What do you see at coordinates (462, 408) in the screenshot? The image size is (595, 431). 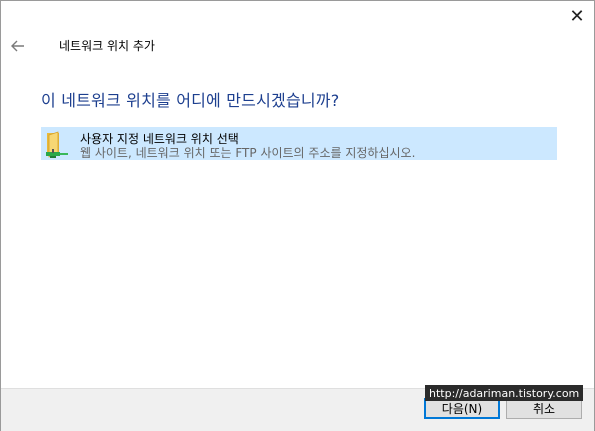 I see `next-button: 다음(N)` at bounding box center [462, 408].